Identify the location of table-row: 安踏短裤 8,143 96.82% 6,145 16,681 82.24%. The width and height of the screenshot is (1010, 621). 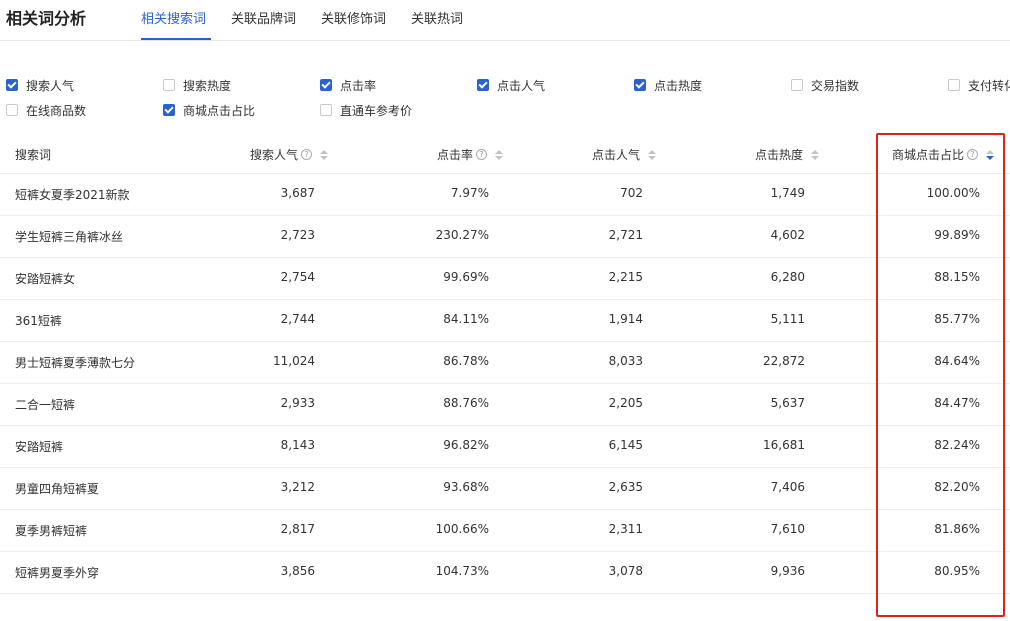
(505, 447).